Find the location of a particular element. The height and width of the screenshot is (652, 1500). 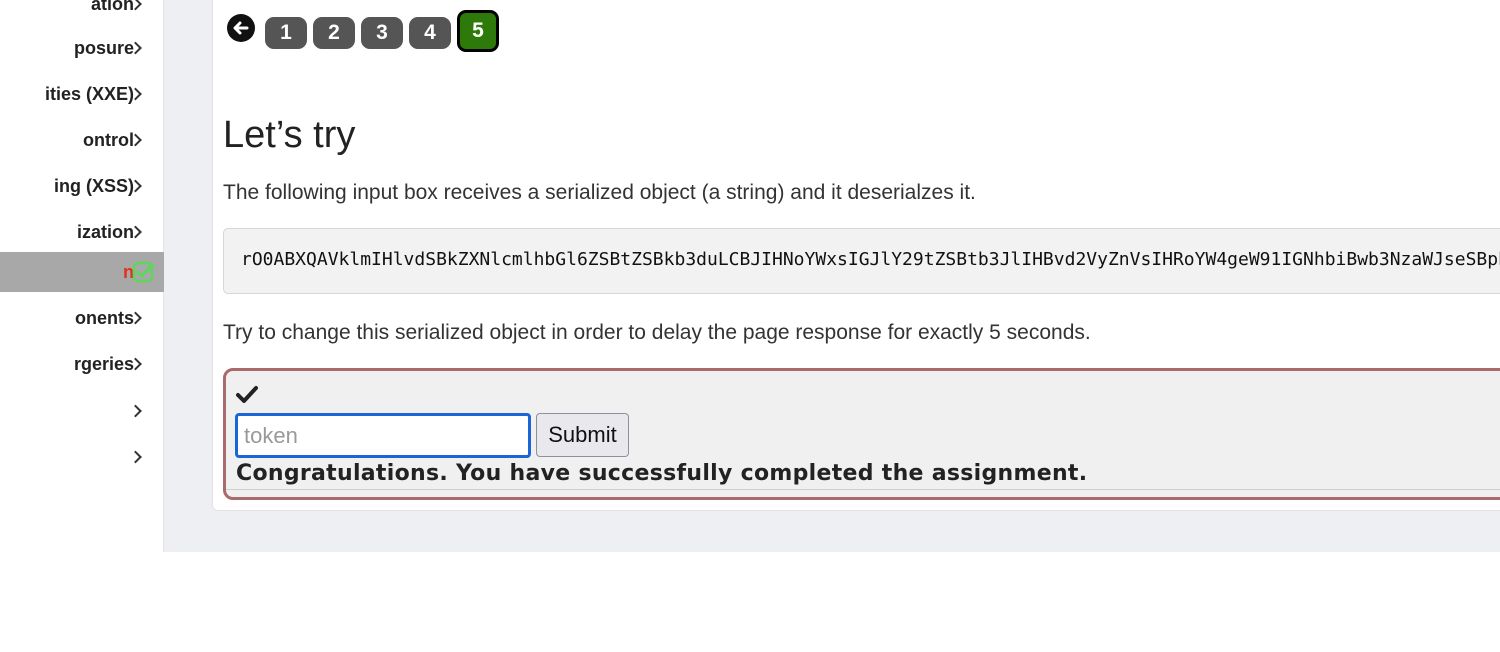

sidebar-item-rgeries: rgeries is located at coordinates (82, 364).